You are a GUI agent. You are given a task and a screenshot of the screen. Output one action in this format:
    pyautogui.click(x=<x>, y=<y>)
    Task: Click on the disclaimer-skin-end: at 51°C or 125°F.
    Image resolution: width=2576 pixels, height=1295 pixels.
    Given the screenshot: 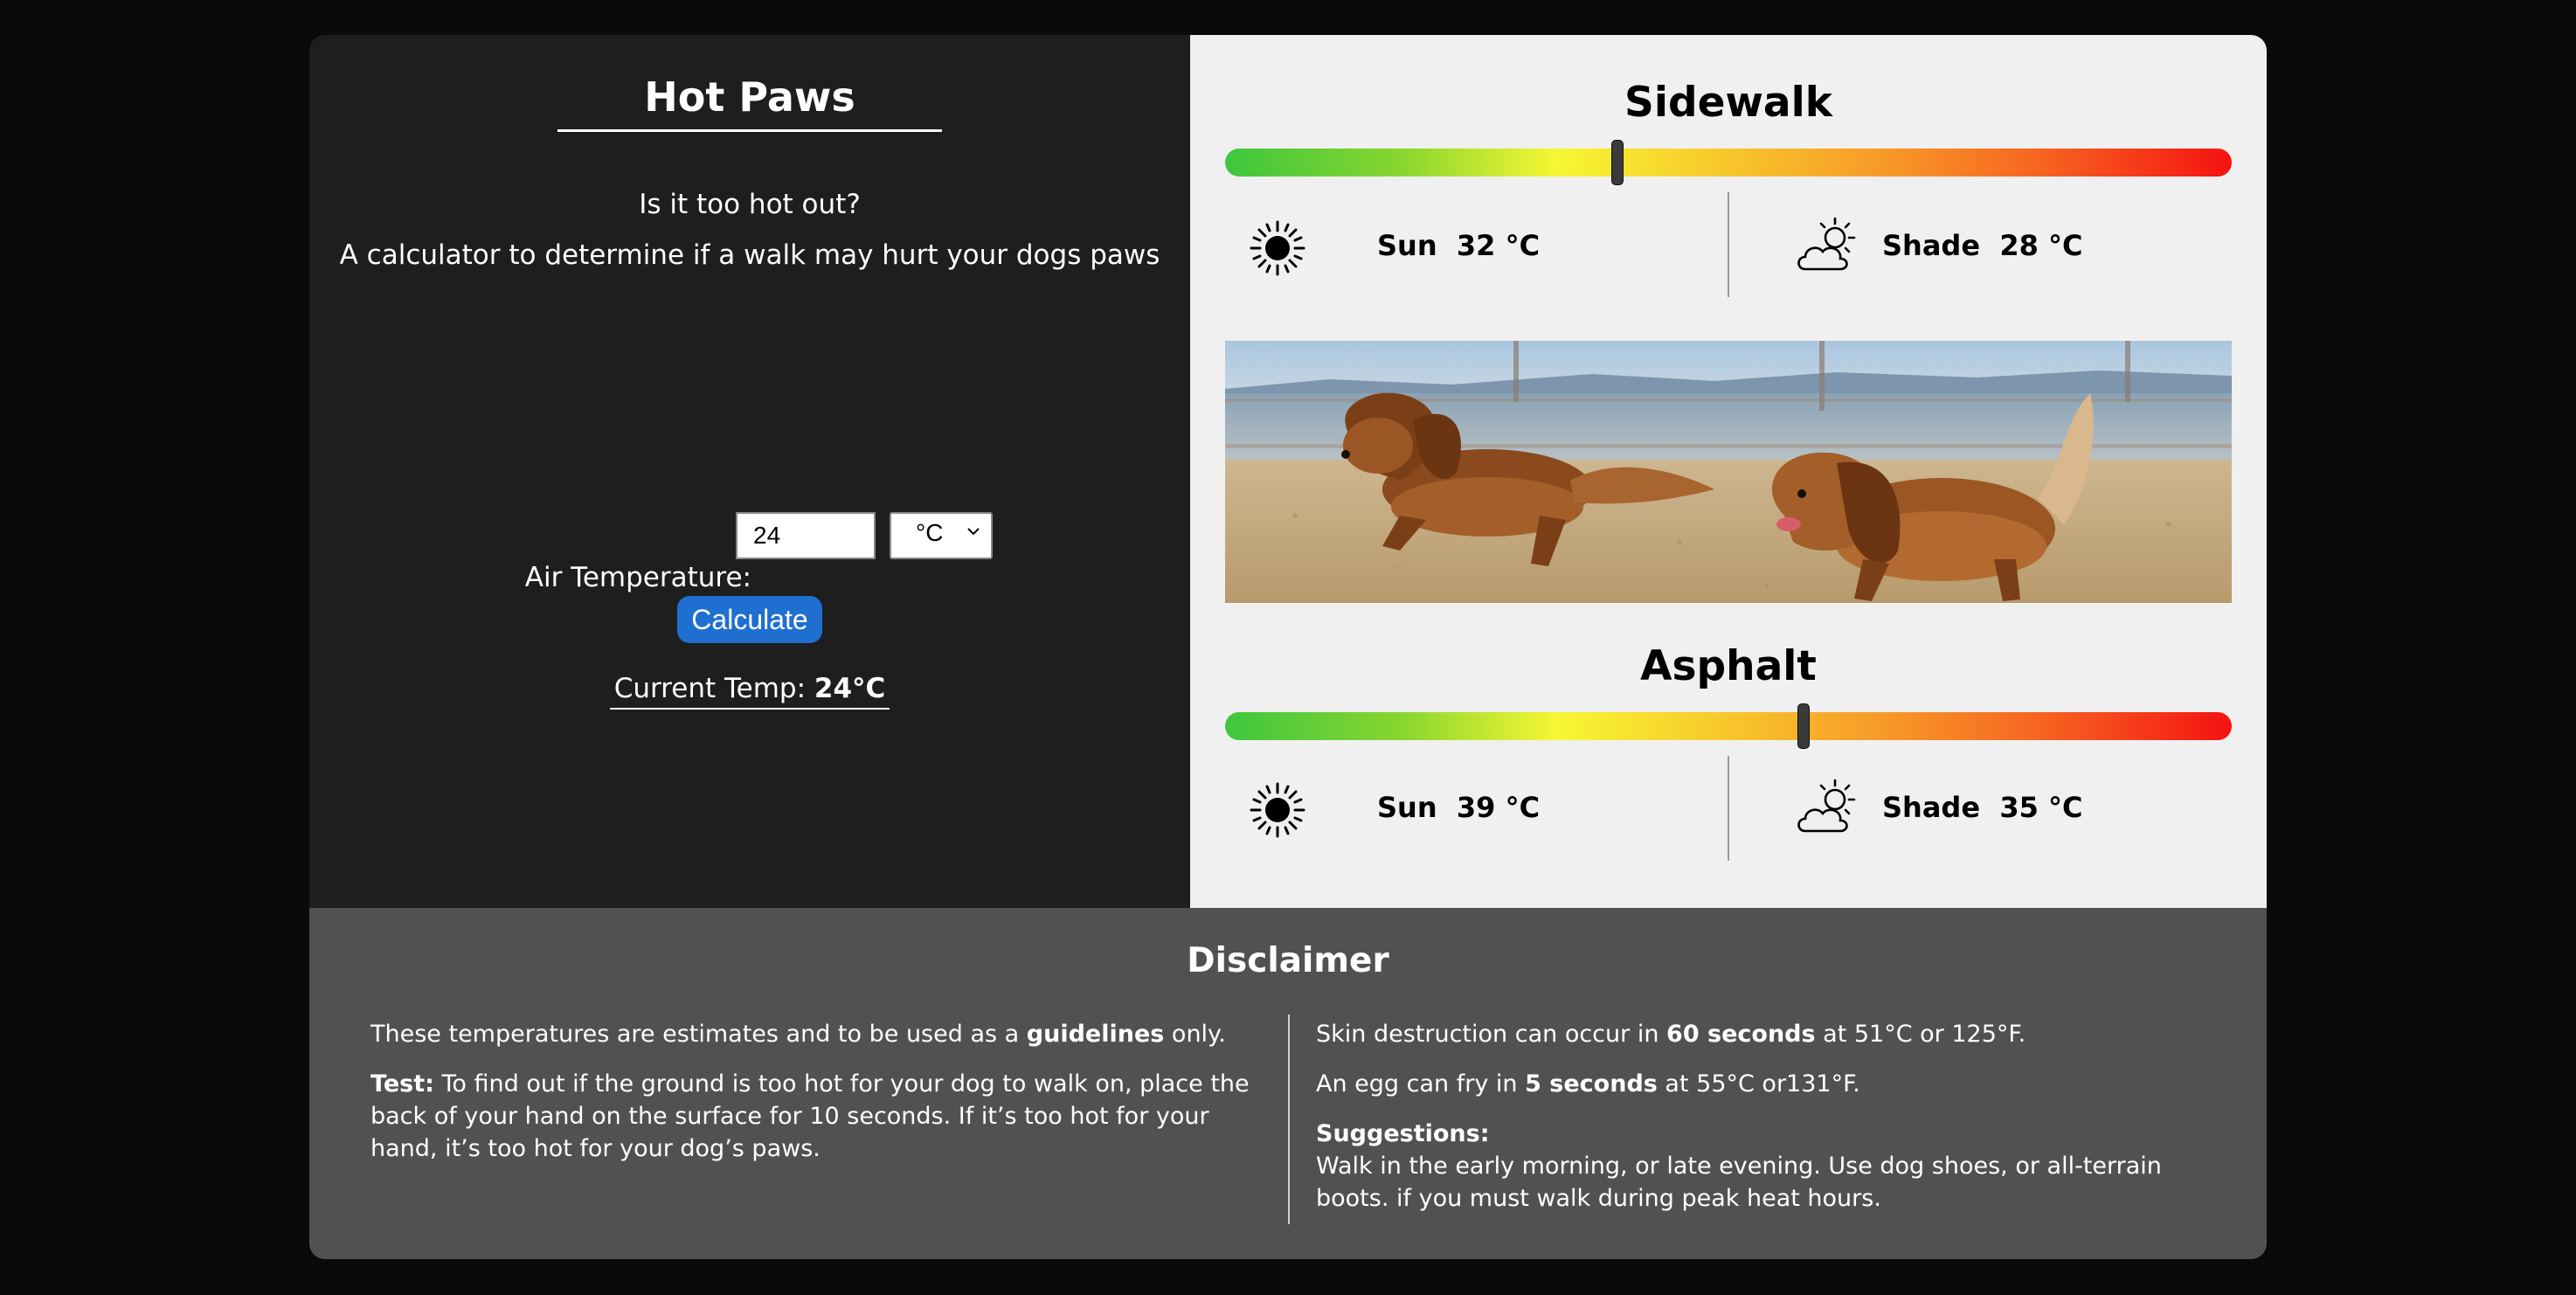 What is the action you would take?
    pyautogui.click(x=1920, y=1034)
    